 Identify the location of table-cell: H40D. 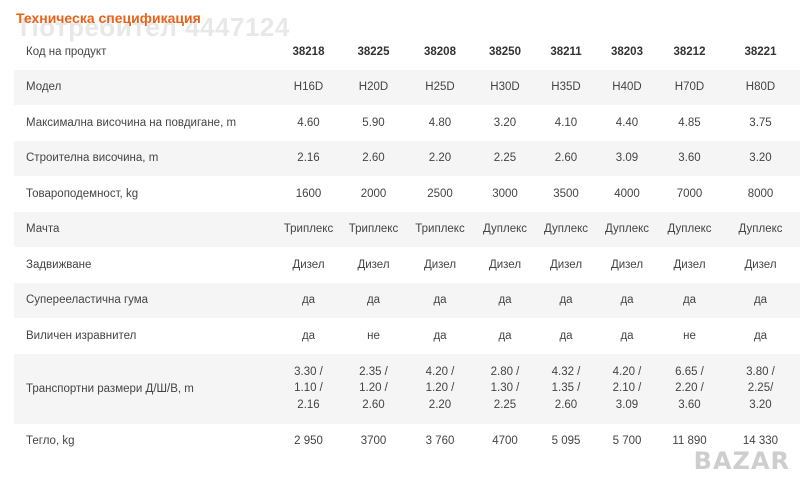
(627, 87).